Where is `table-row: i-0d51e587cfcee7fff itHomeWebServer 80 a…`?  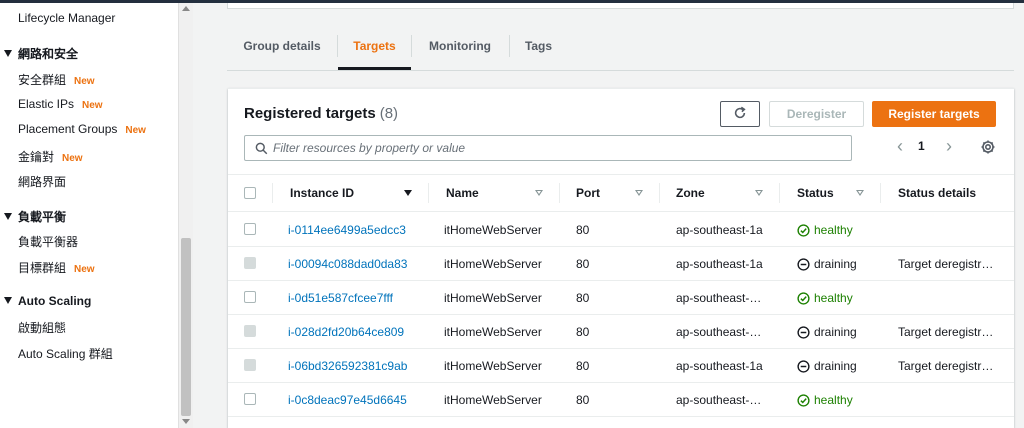 table-row: i-0d51e587cfcee7fff itHomeWebServer 80 a… is located at coordinates (621, 298).